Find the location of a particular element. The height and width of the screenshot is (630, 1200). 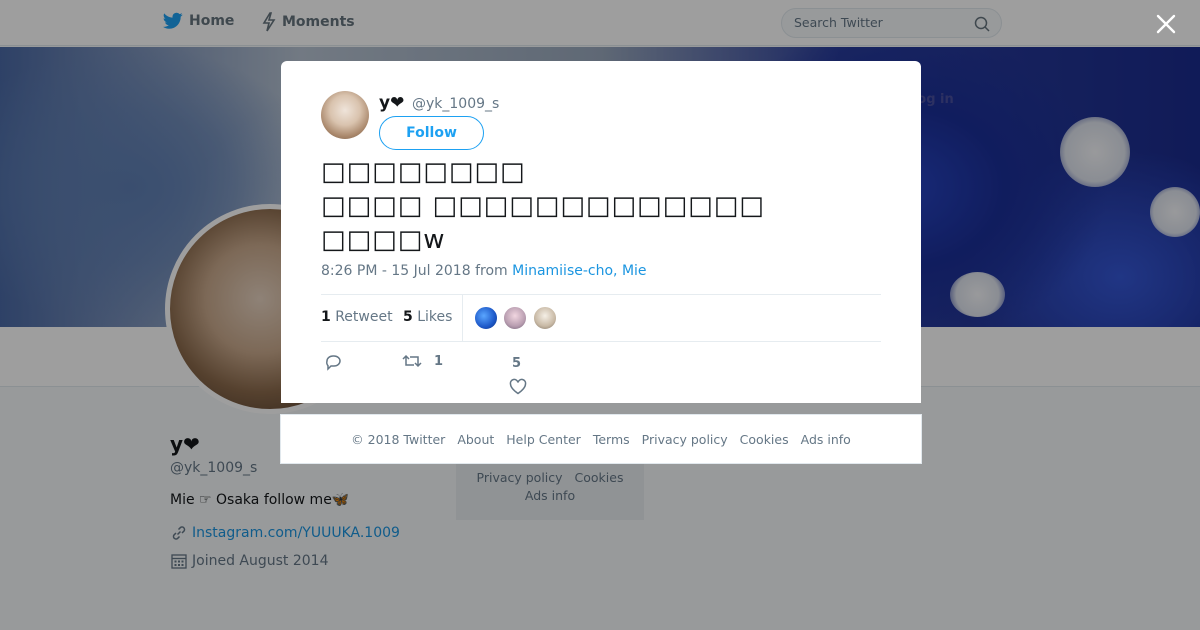

reply-icon is located at coordinates (333, 363).